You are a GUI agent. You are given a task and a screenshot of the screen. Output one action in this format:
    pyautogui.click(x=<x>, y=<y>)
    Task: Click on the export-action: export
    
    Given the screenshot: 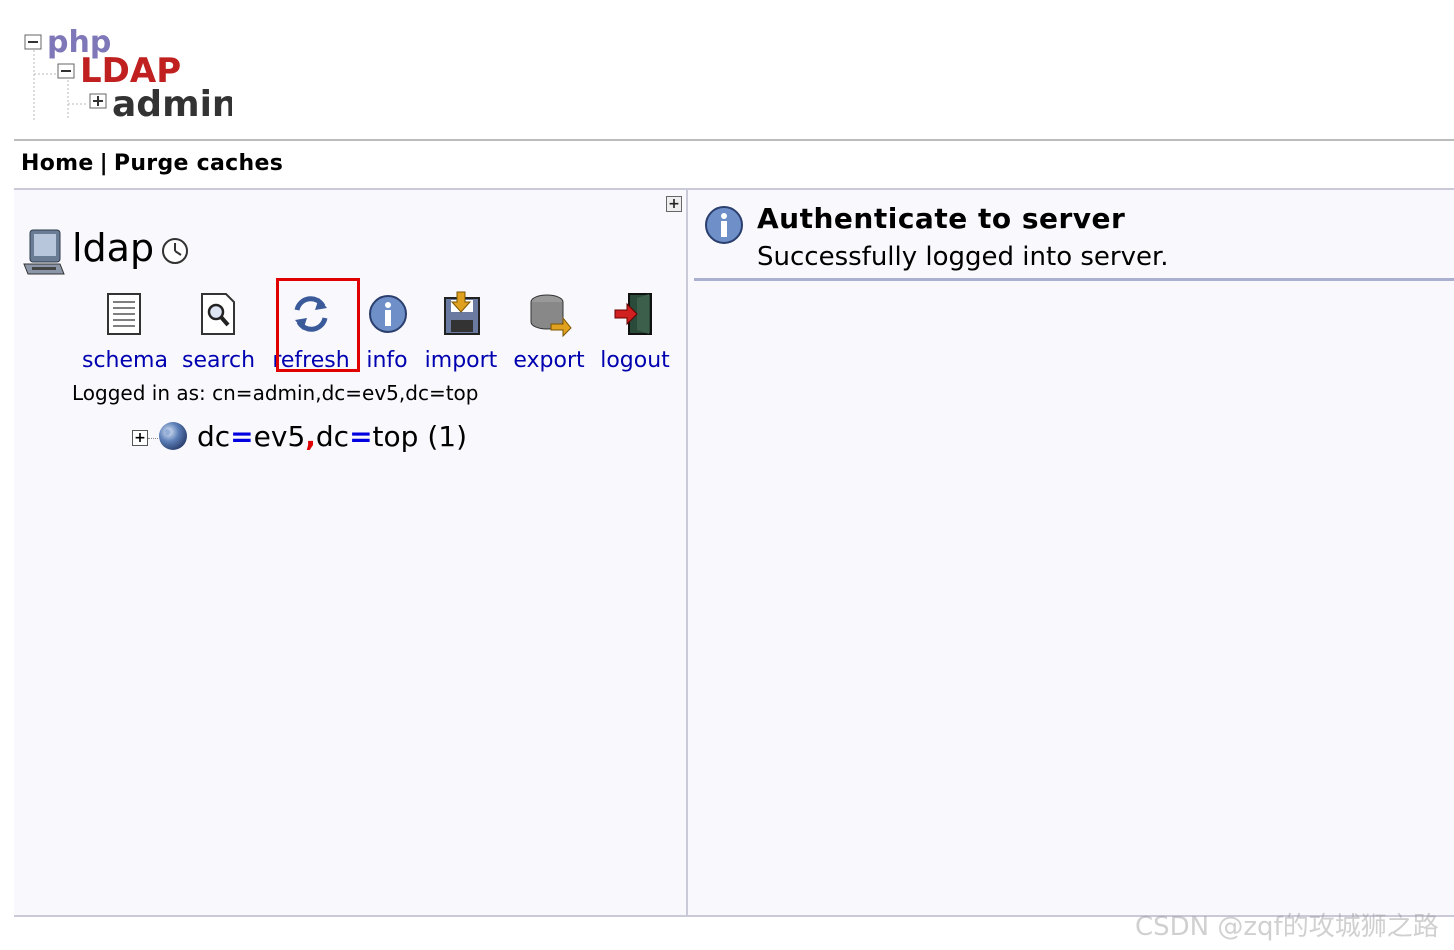 What is the action you would take?
    pyautogui.click(x=549, y=331)
    